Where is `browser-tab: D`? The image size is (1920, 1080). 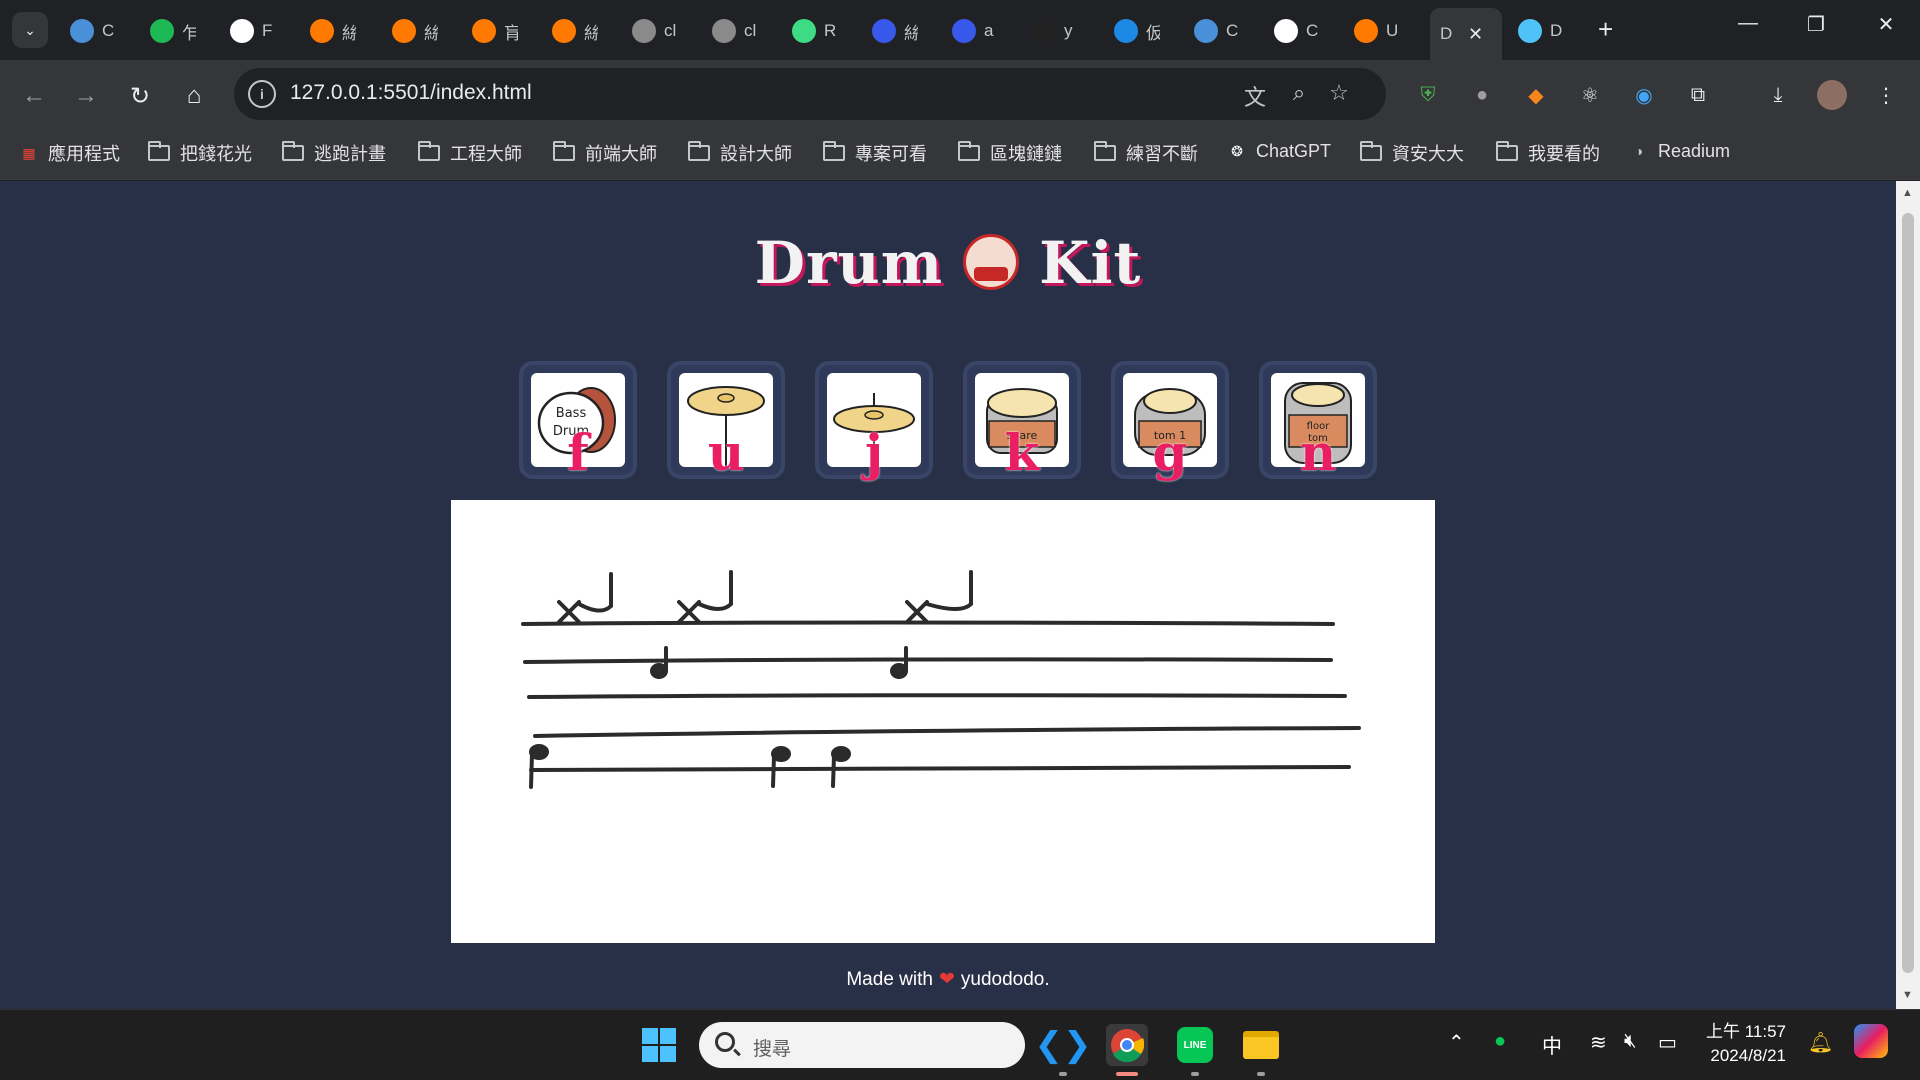 browser-tab: D is located at coordinates (1545, 31).